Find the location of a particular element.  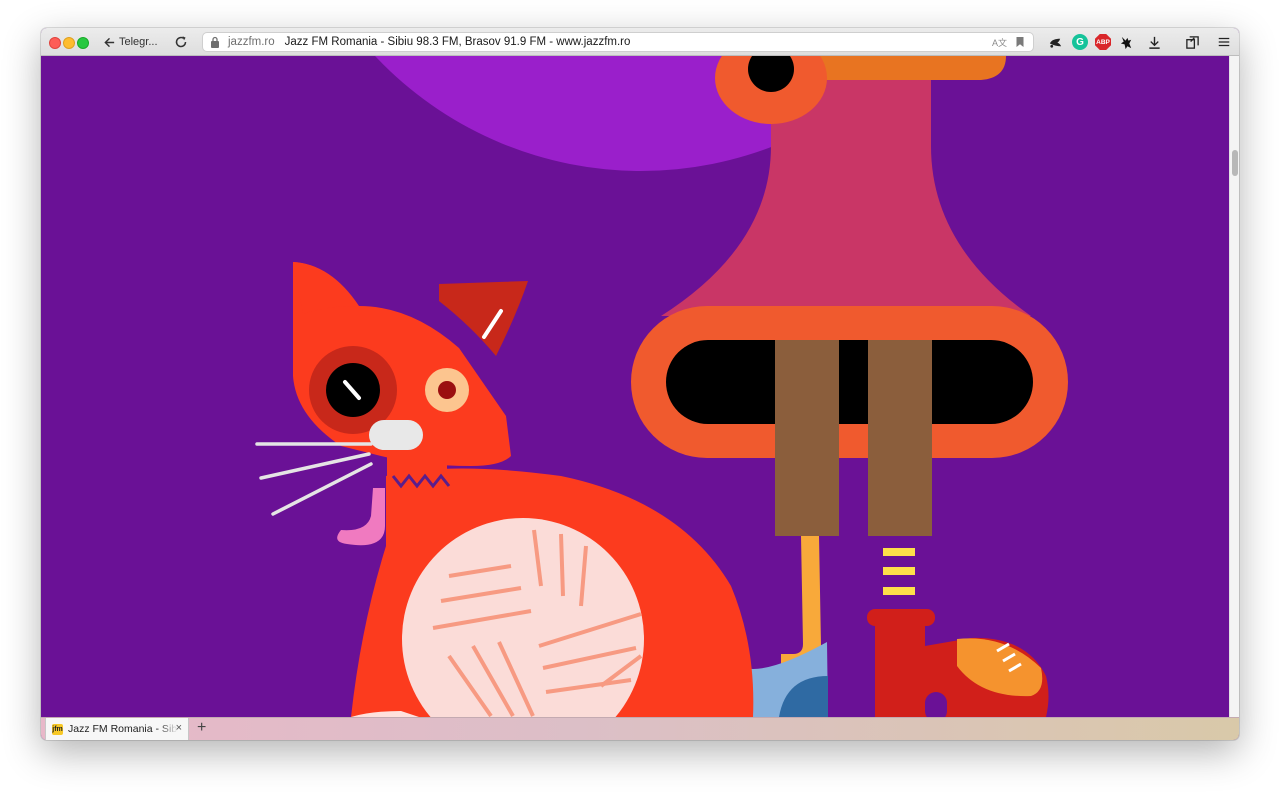

close-tab-icon: × is located at coordinates (179, 728).